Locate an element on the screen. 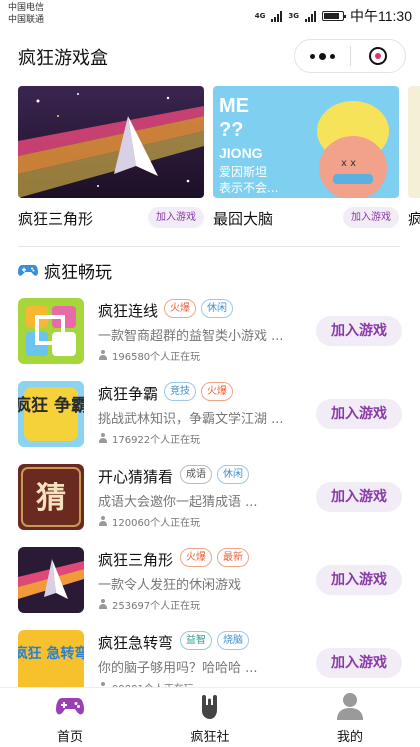 The width and height of the screenshot is (420, 747). tab-home: 首页 is located at coordinates (70, 717).